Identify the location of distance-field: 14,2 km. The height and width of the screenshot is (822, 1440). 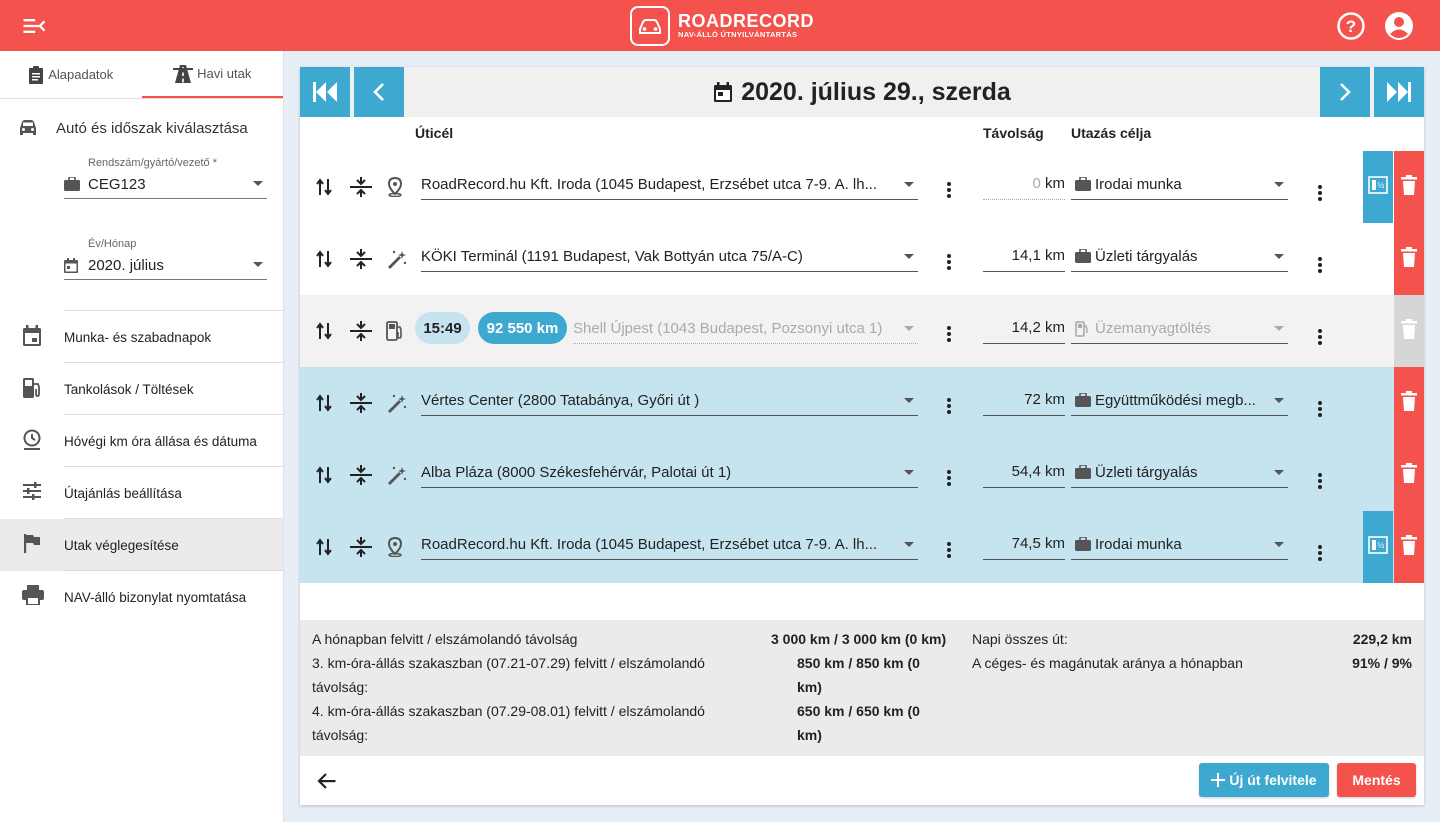
(1024, 330).